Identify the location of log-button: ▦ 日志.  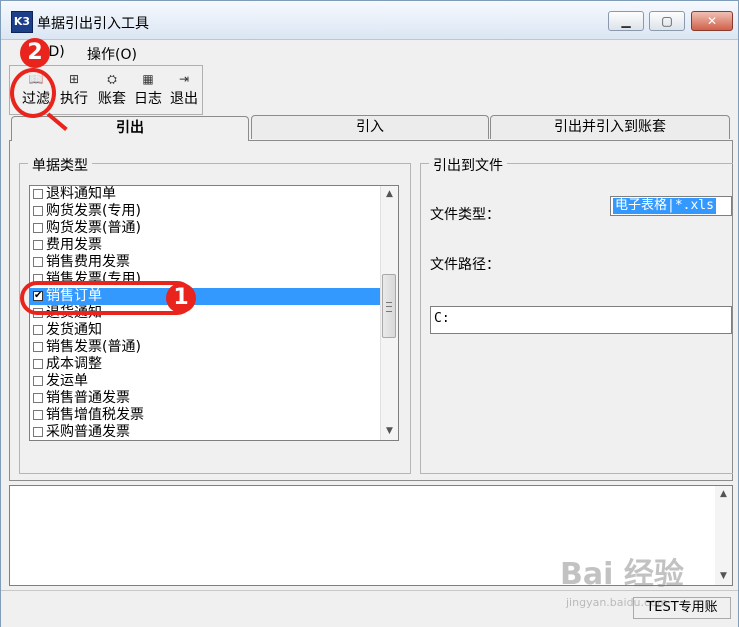
(148, 90).